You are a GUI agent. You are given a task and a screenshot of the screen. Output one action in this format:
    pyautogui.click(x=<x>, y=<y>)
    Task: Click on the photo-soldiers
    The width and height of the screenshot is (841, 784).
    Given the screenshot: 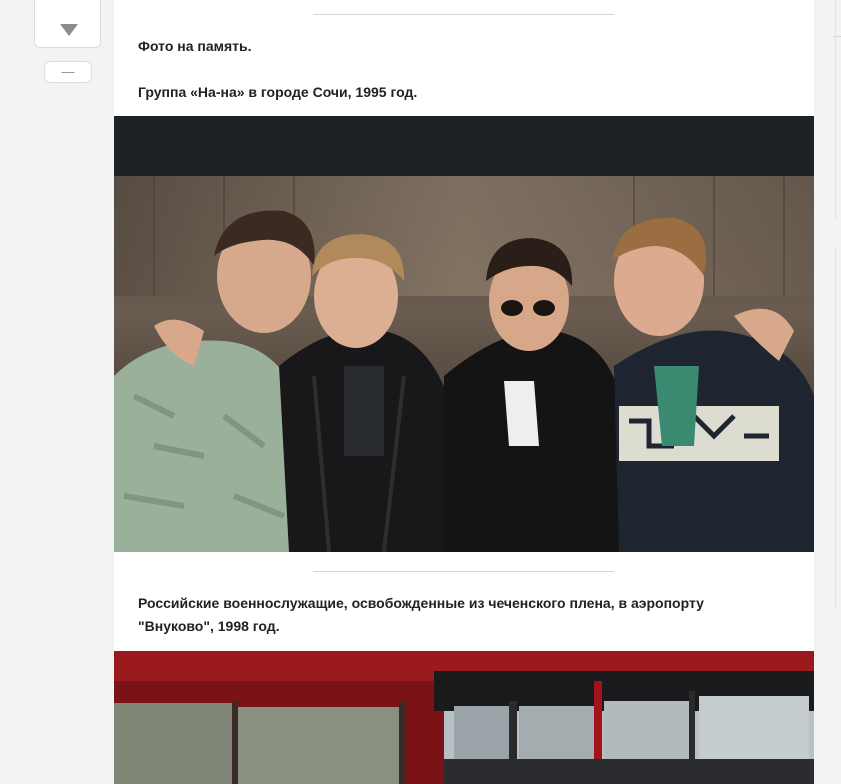 What is the action you would take?
    pyautogui.click(x=464, y=717)
    